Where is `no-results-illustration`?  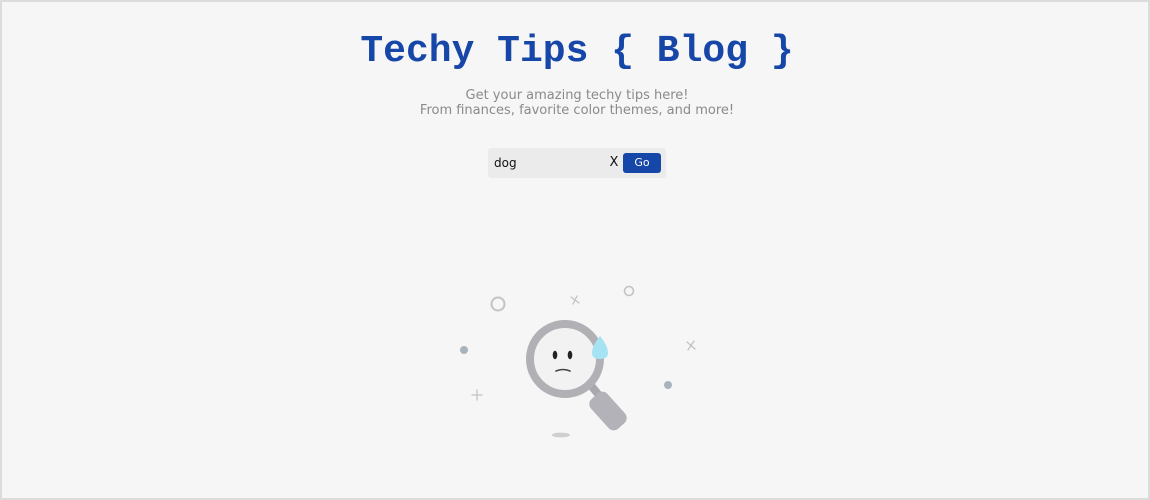 no-results-illustration is located at coordinates (578, 361).